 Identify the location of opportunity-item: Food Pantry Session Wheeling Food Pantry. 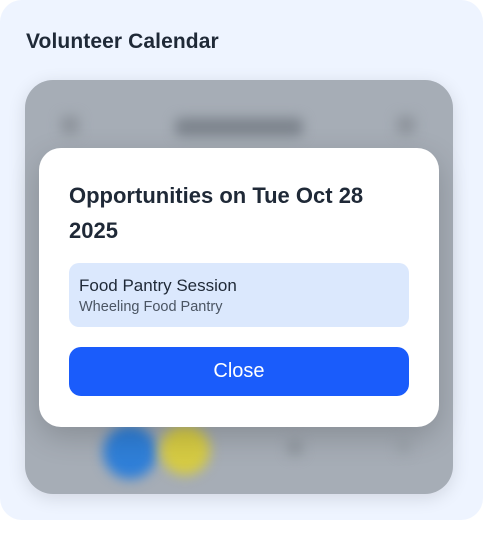
(239, 295).